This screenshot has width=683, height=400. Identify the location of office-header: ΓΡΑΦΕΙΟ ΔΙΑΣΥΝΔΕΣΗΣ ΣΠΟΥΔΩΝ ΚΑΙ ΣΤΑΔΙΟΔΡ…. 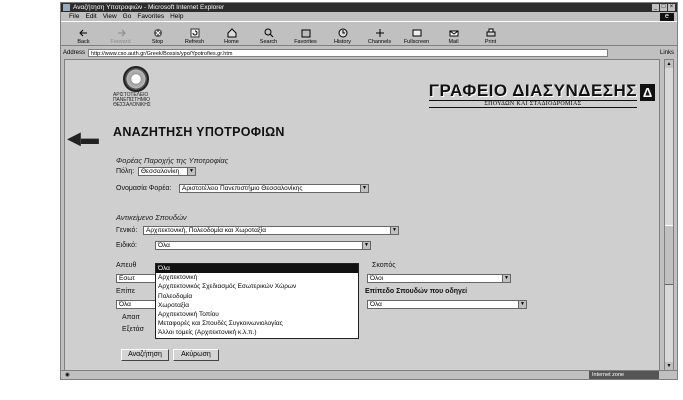
(541, 94).